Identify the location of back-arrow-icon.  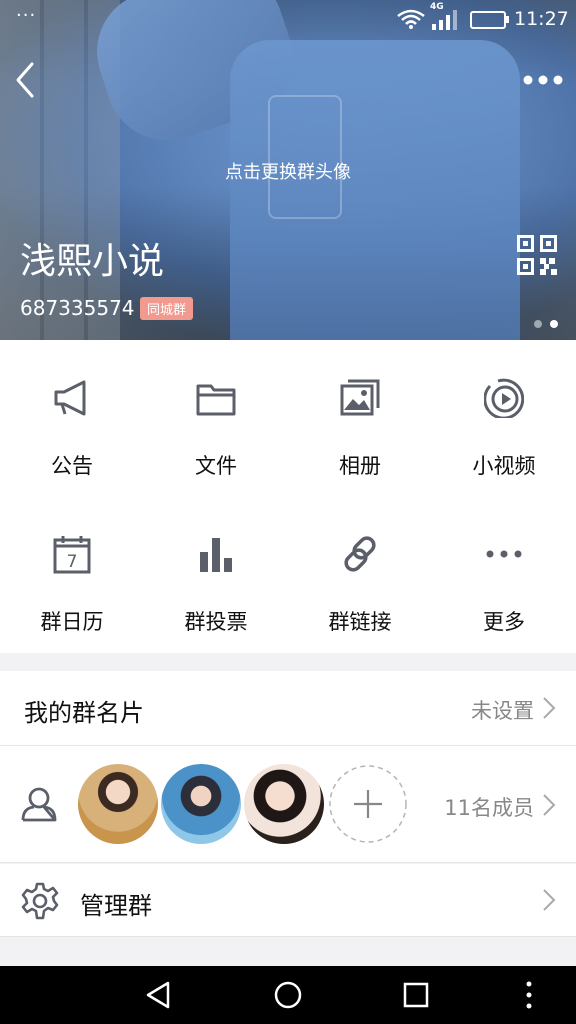
(27, 80).